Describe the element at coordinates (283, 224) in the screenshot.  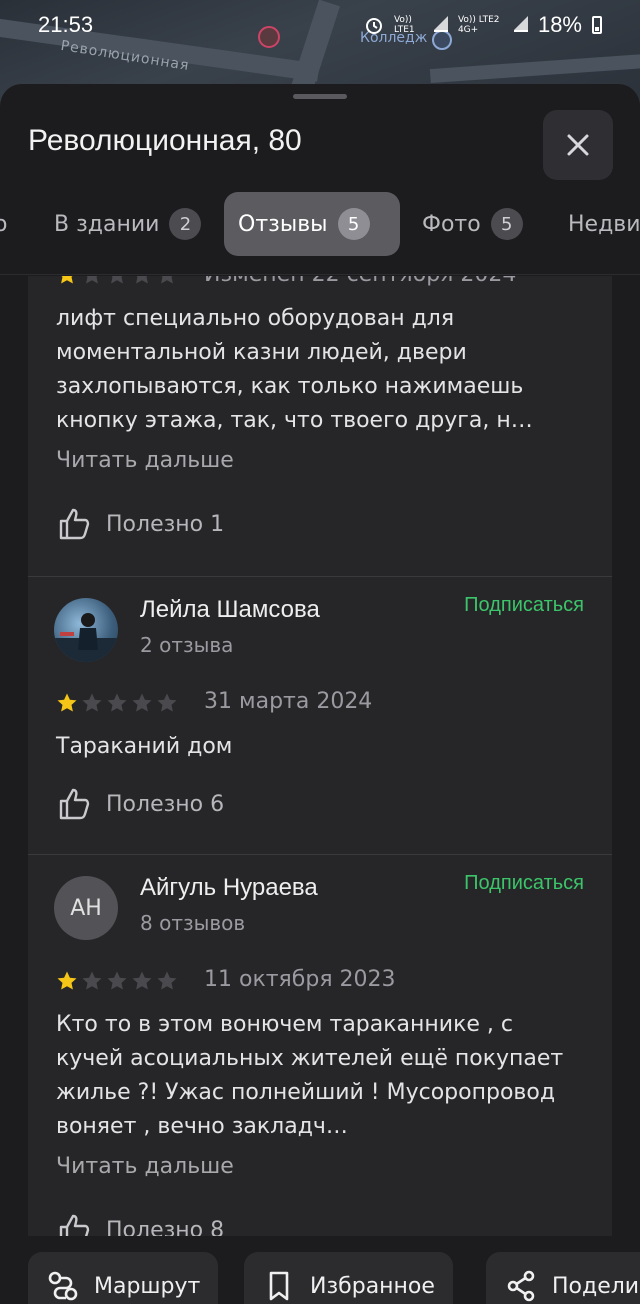
I see `tab-label: Отзывы` at that location.